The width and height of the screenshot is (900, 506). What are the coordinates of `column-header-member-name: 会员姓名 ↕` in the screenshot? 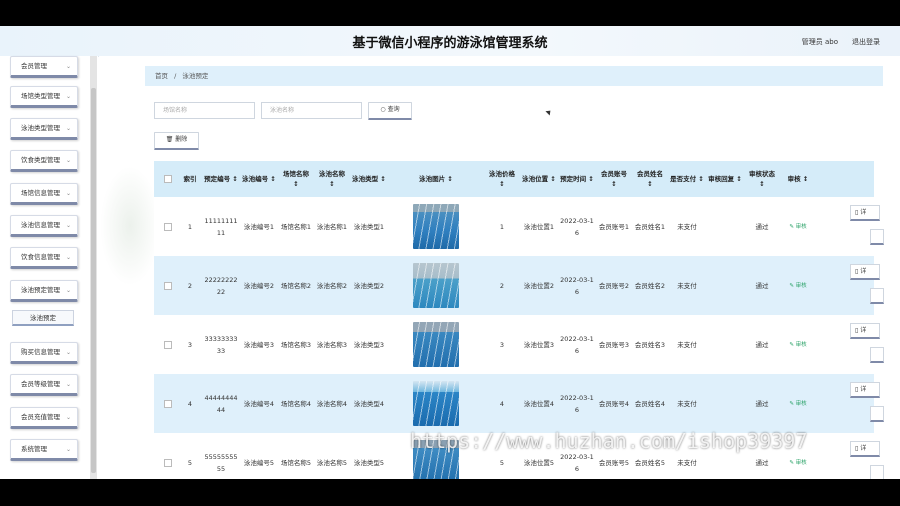 It's located at (650, 179).